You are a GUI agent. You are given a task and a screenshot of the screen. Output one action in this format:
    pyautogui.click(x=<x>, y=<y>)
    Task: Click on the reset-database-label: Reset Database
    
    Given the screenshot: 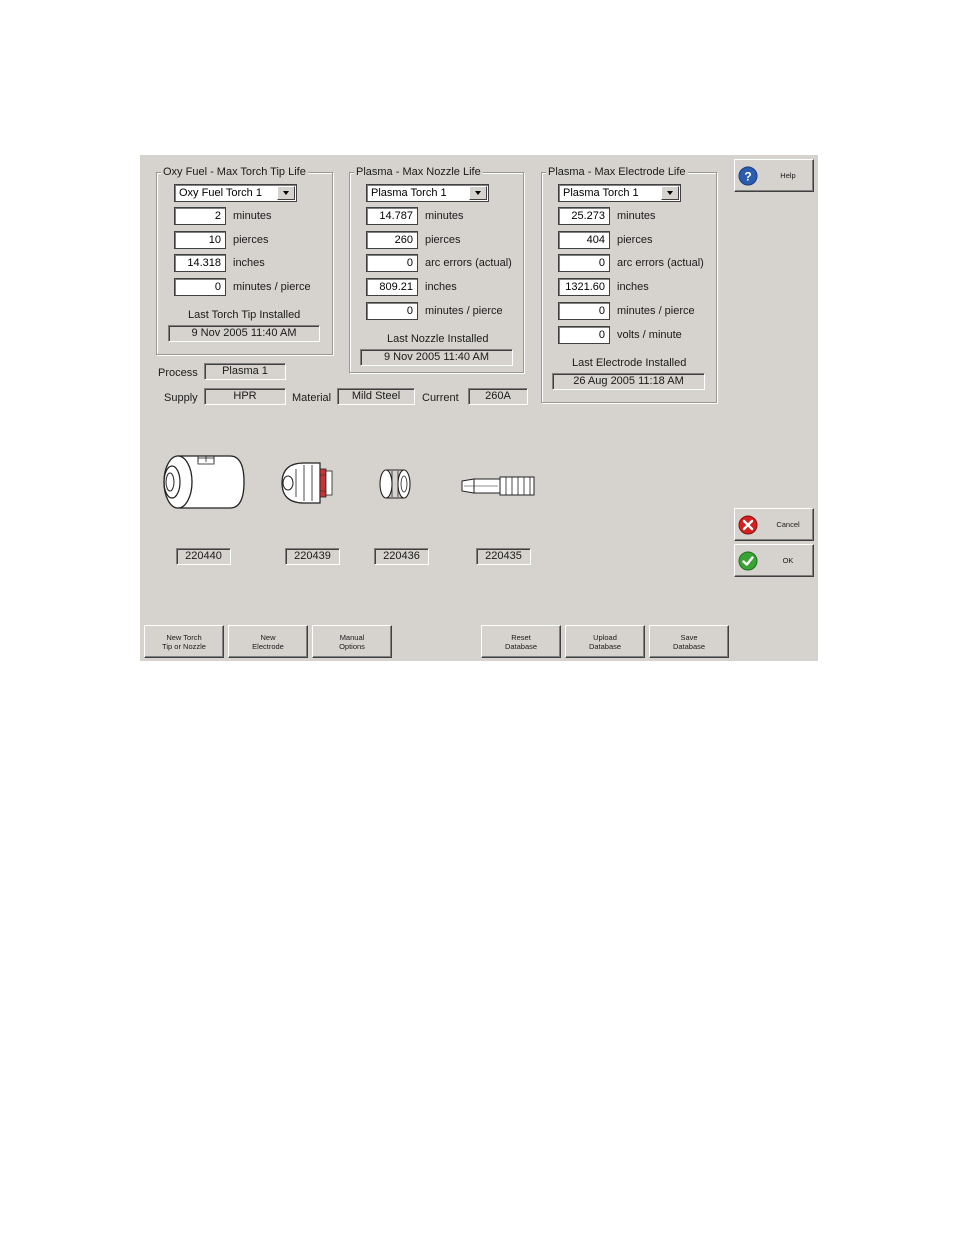 What is the action you would take?
    pyautogui.click(x=521, y=641)
    